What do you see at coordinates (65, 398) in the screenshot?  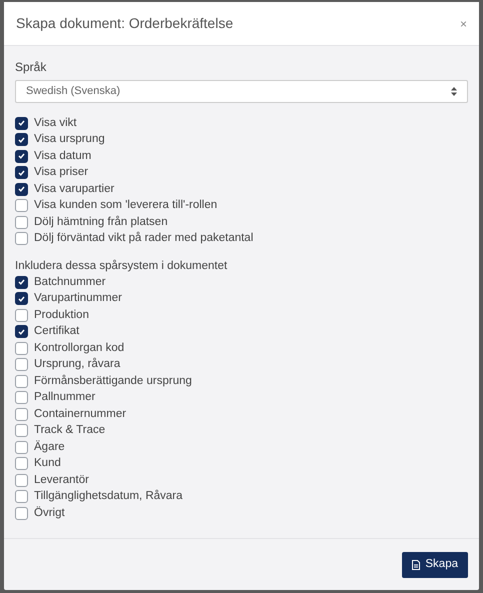 I see `checkbox-label: Pallnummer` at bounding box center [65, 398].